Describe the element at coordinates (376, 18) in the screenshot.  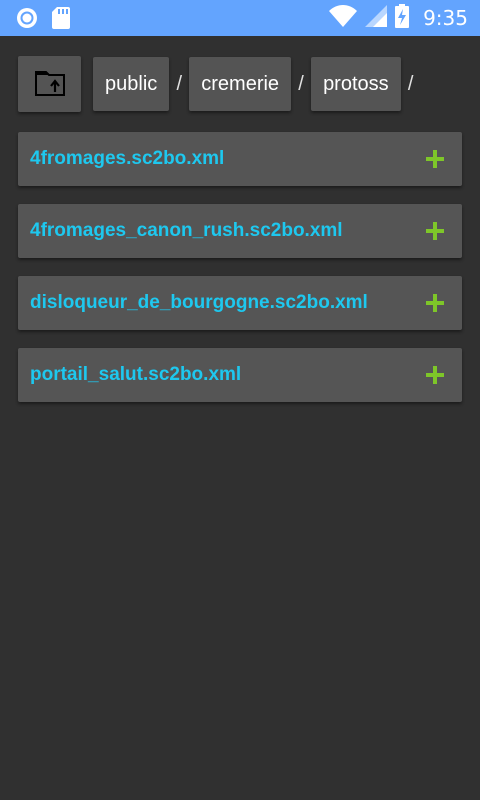
I see `cell-signal-icon` at that location.